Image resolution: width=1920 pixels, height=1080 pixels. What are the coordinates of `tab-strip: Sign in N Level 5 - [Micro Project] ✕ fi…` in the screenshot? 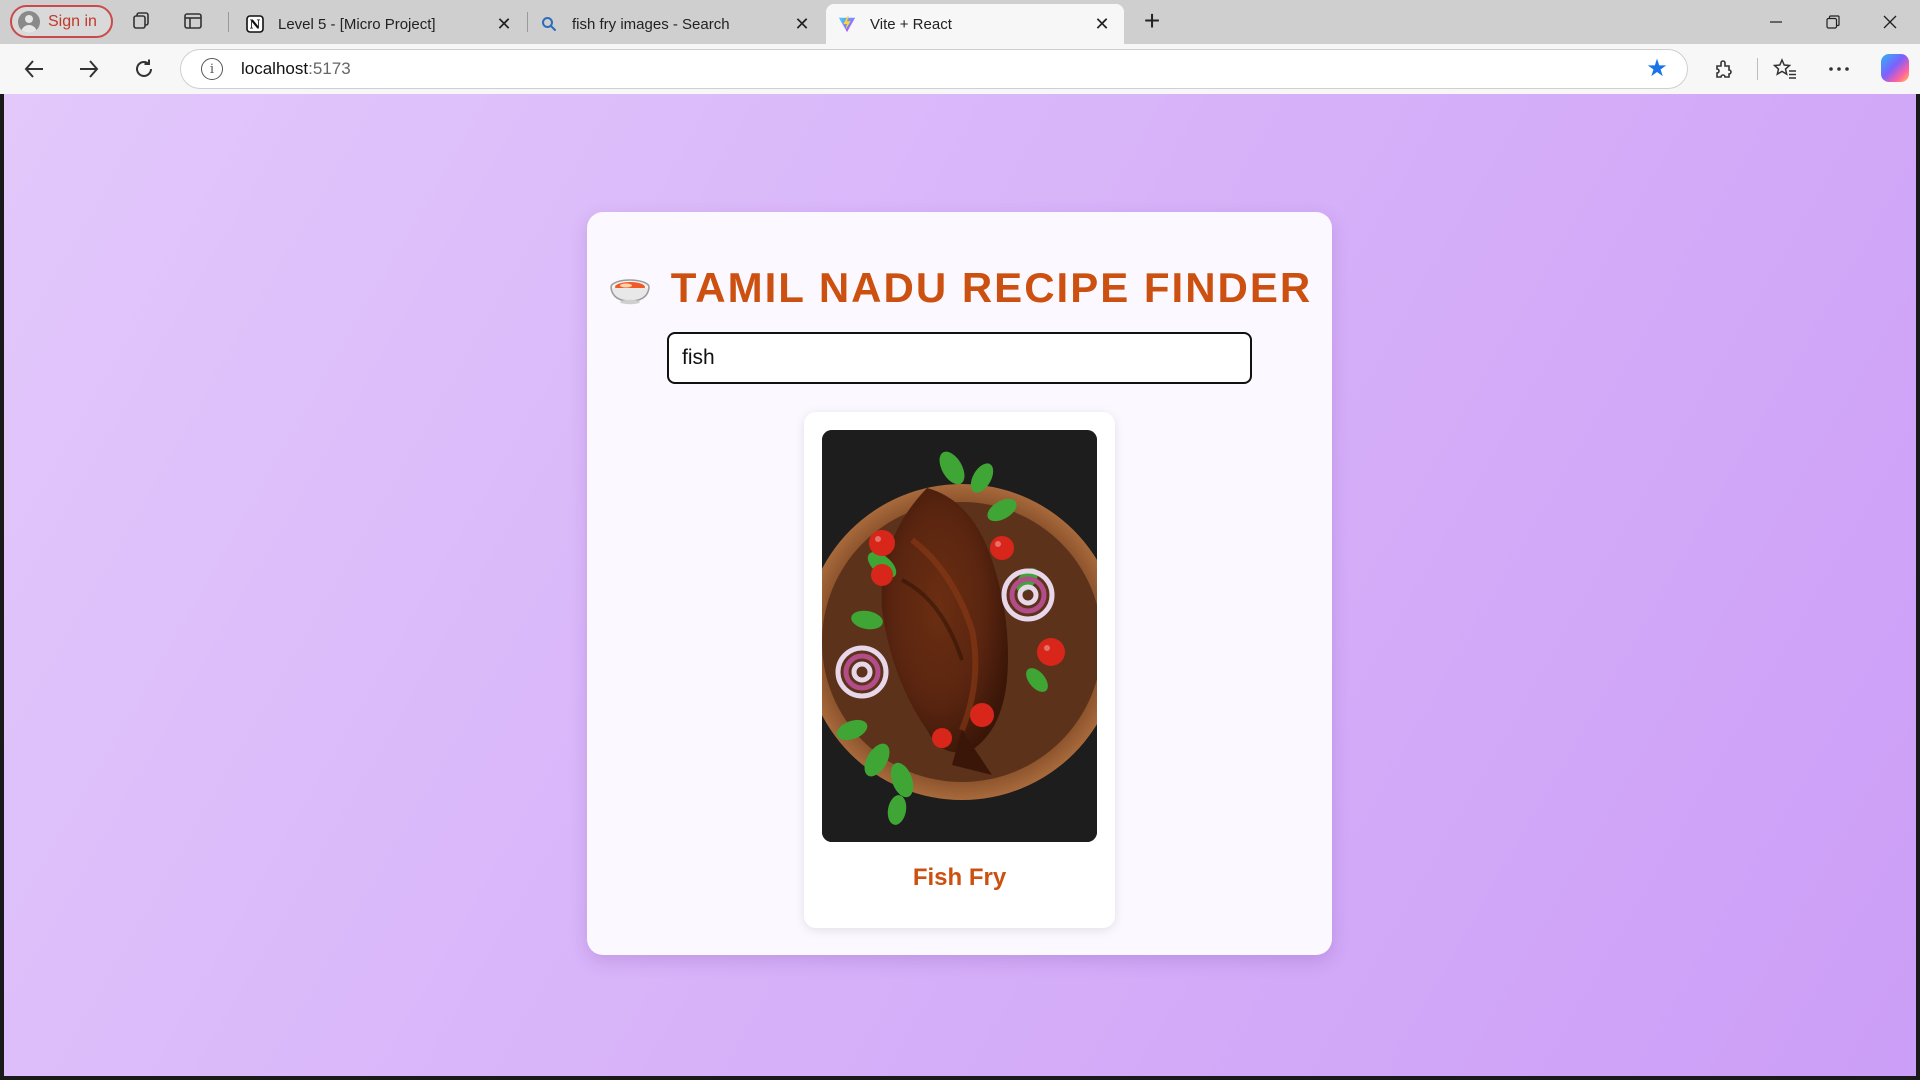 It's located at (960, 22).